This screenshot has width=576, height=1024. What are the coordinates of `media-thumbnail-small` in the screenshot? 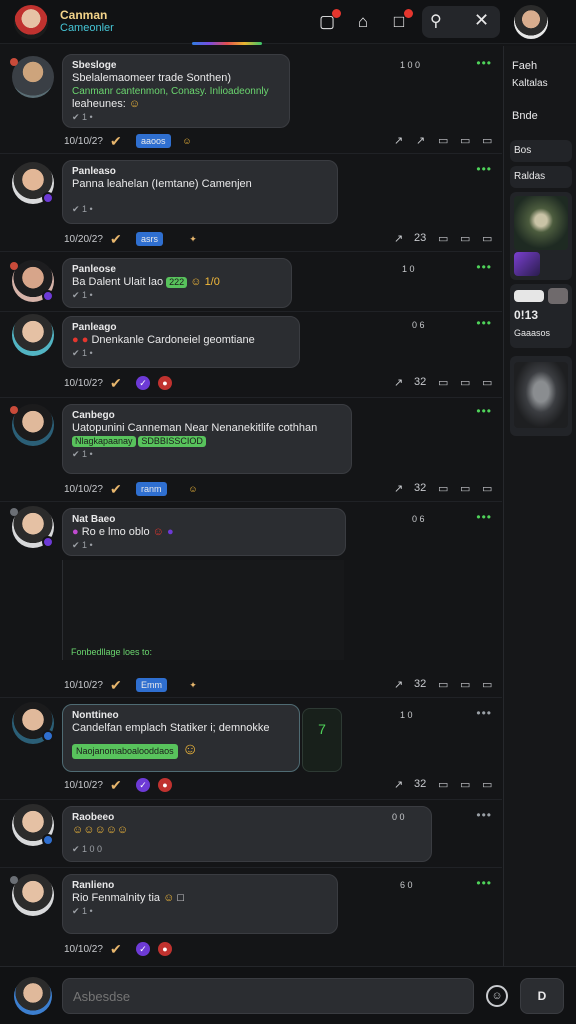 It's located at (527, 264).